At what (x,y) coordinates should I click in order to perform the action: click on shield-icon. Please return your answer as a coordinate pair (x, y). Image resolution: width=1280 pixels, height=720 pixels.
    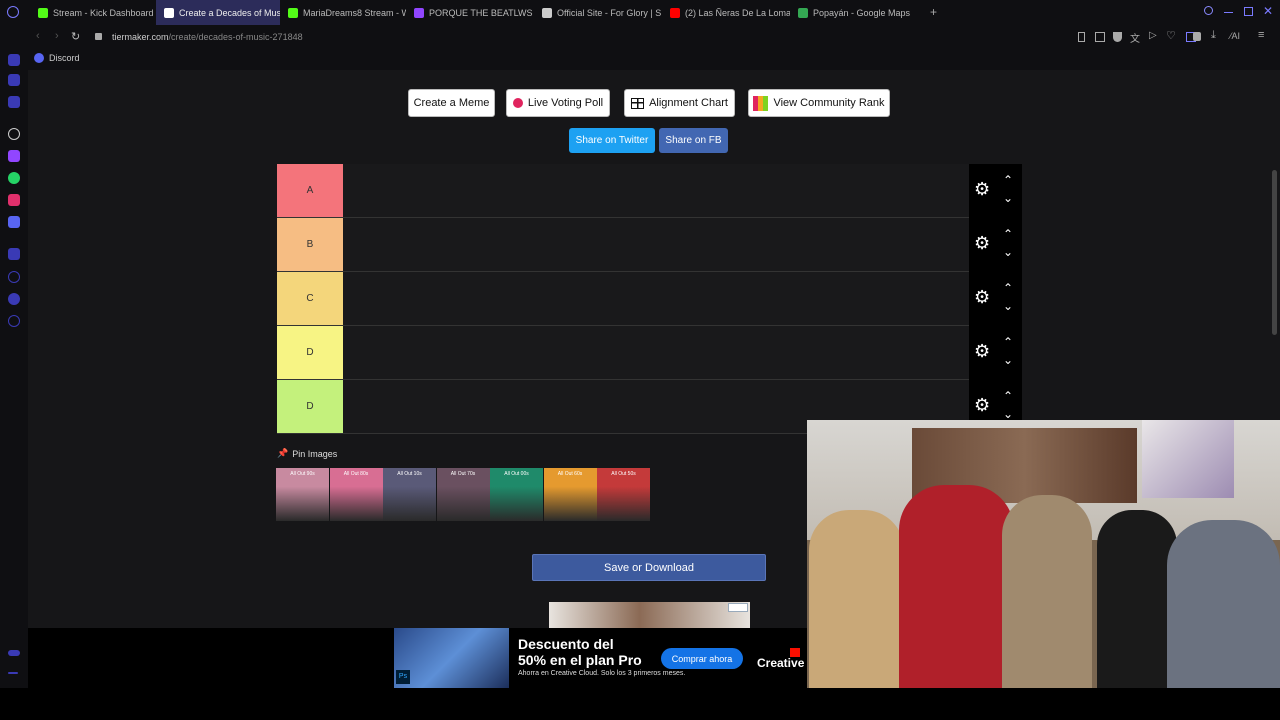
    Looking at the image, I should click on (1117, 37).